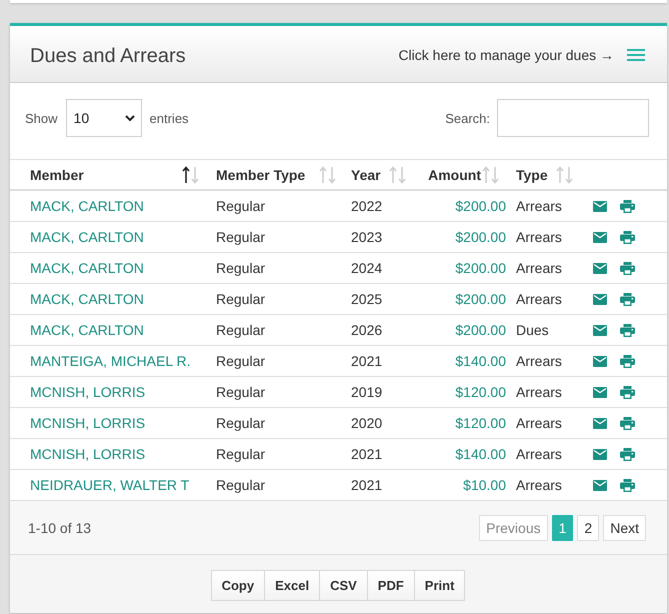 The image size is (669, 614). What do you see at coordinates (104, 118) in the screenshot?
I see `entries-select: 10` at bounding box center [104, 118].